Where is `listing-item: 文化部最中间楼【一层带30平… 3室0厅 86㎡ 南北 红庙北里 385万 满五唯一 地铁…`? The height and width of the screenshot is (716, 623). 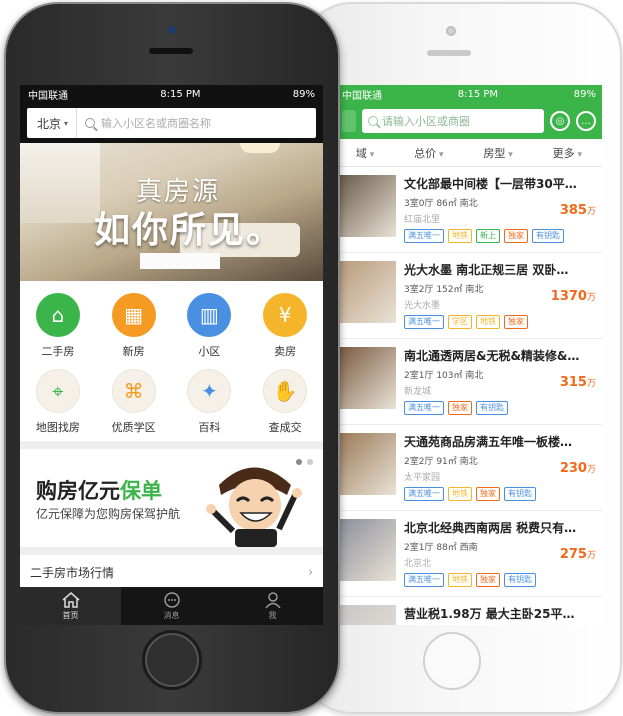
listing-item: 文化部最中间楼【一层带30平… 3室0厅 86㎡ 南北 红庙北里 385万 满五唯一 地铁… is located at coordinates (469, 210).